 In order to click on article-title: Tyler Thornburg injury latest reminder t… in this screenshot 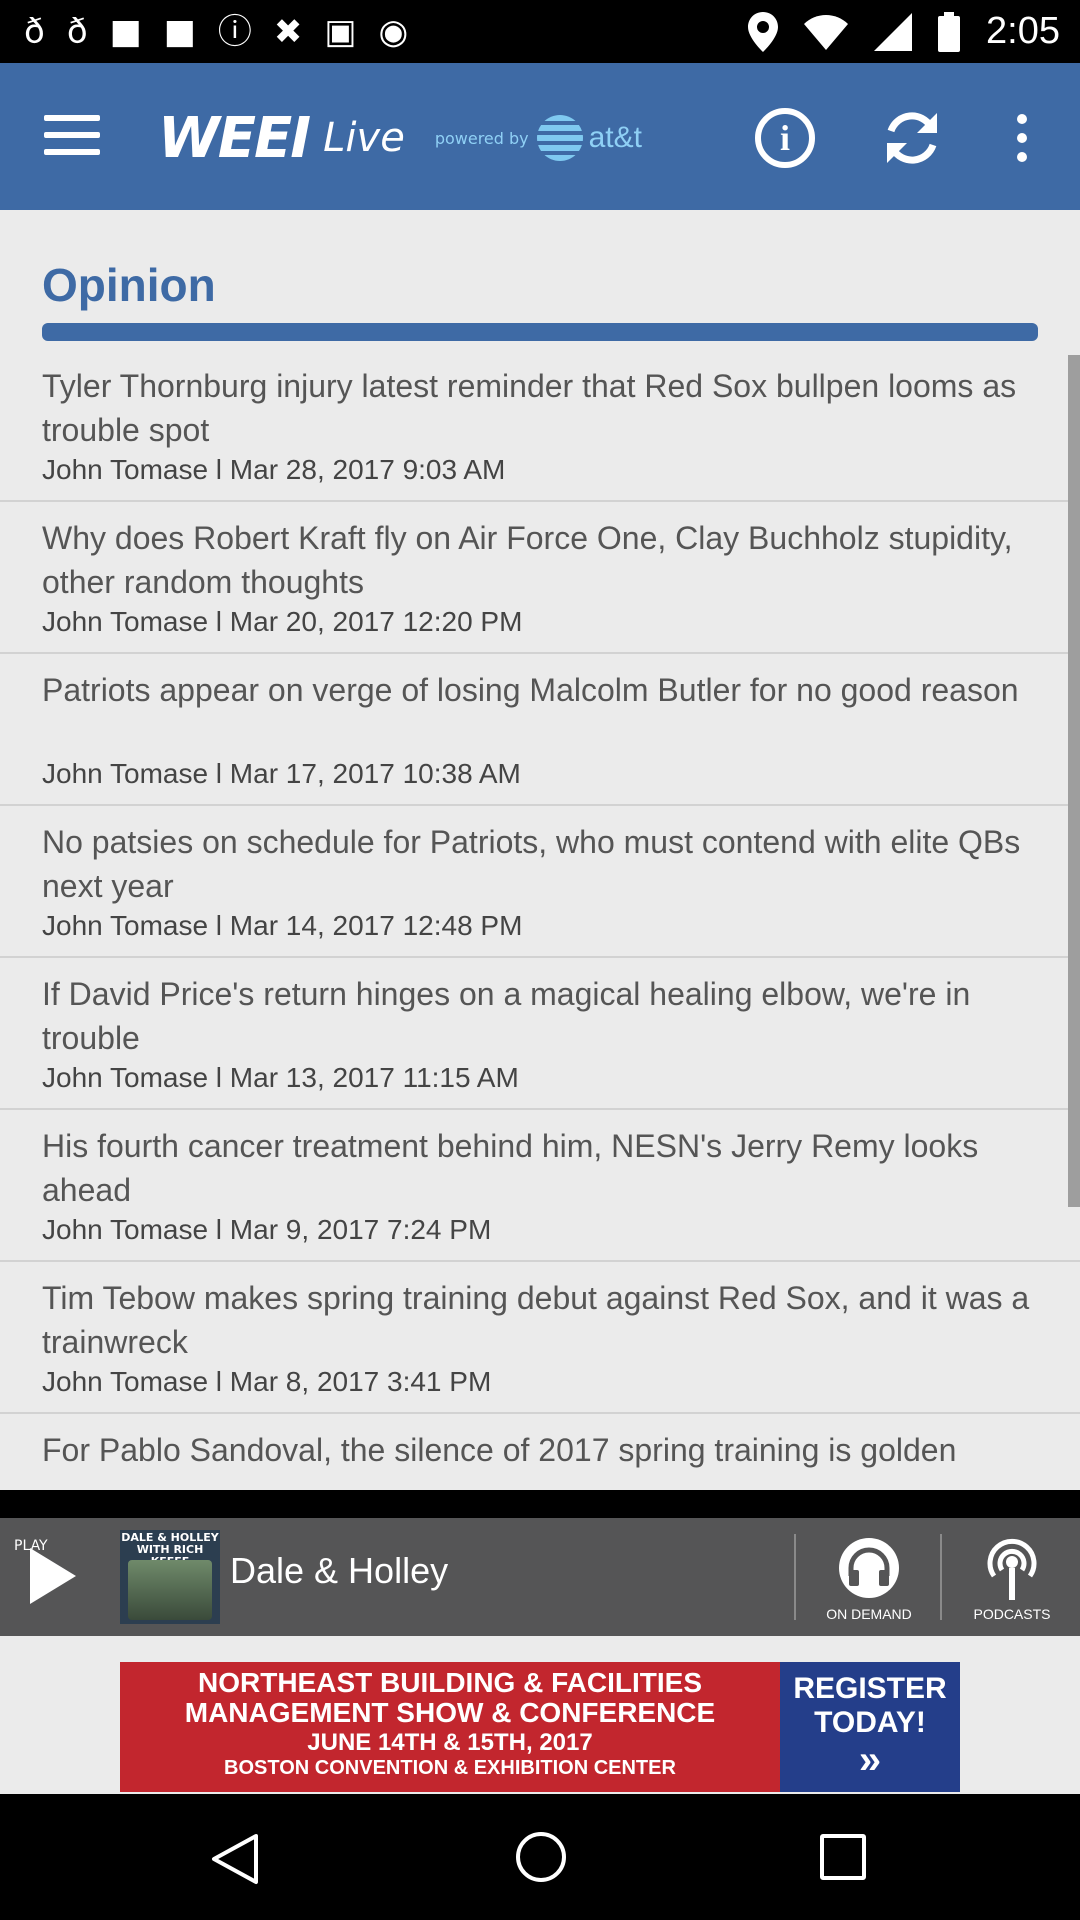, I will do `click(529, 408)`.